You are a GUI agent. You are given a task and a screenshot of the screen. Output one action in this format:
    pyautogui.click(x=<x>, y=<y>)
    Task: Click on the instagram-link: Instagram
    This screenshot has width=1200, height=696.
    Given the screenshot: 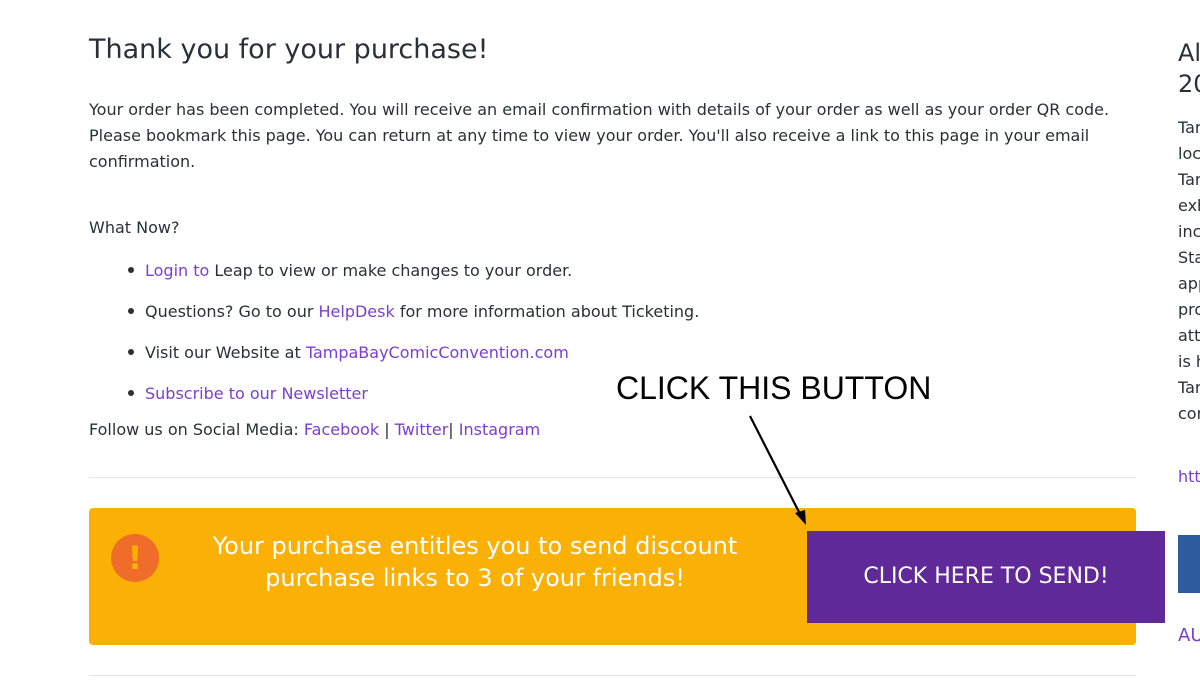 What is the action you would take?
    pyautogui.click(x=499, y=429)
    